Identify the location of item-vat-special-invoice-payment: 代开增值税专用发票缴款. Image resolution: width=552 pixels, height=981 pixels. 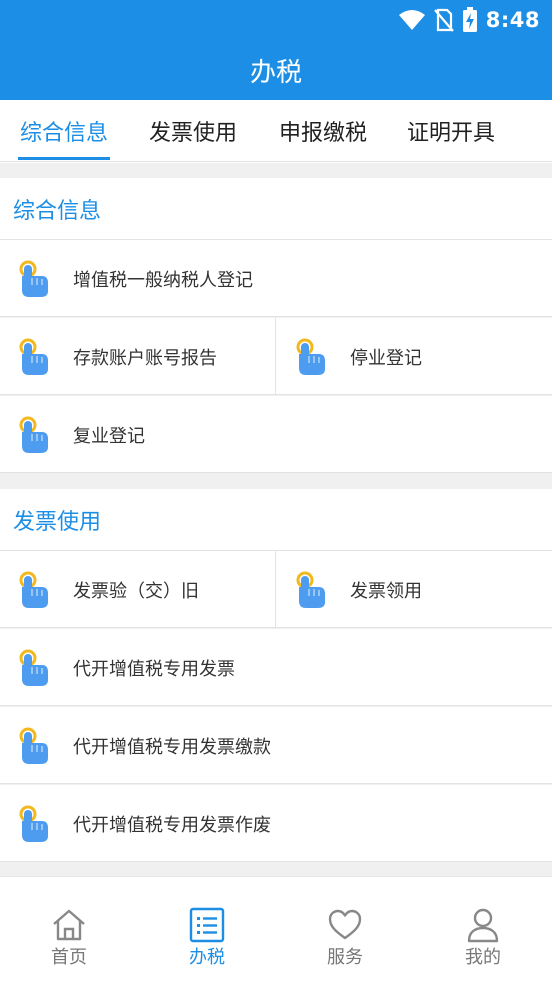
(276, 745).